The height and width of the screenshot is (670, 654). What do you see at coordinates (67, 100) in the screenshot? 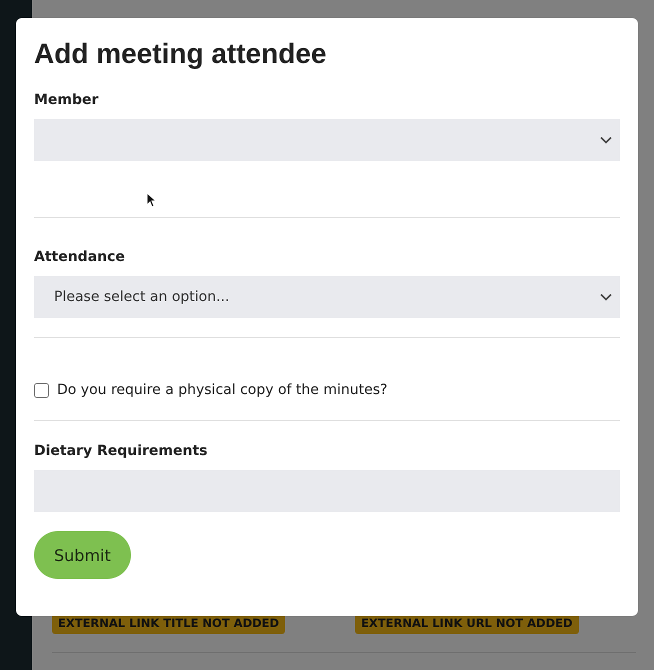
I see `field-label: Member` at bounding box center [67, 100].